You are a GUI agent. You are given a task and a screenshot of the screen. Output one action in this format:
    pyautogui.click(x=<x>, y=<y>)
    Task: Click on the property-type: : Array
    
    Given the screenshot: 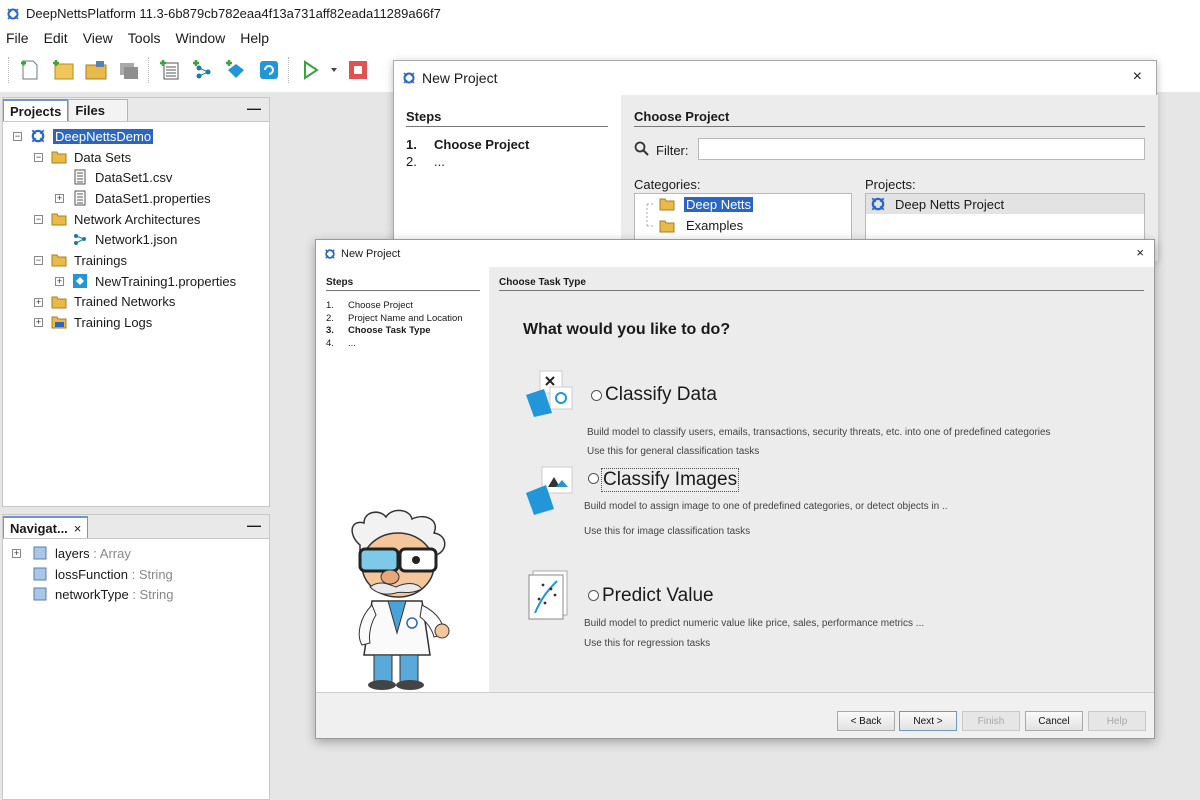 What is the action you would take?
    pyautogui.click(x=110, y=553)
    